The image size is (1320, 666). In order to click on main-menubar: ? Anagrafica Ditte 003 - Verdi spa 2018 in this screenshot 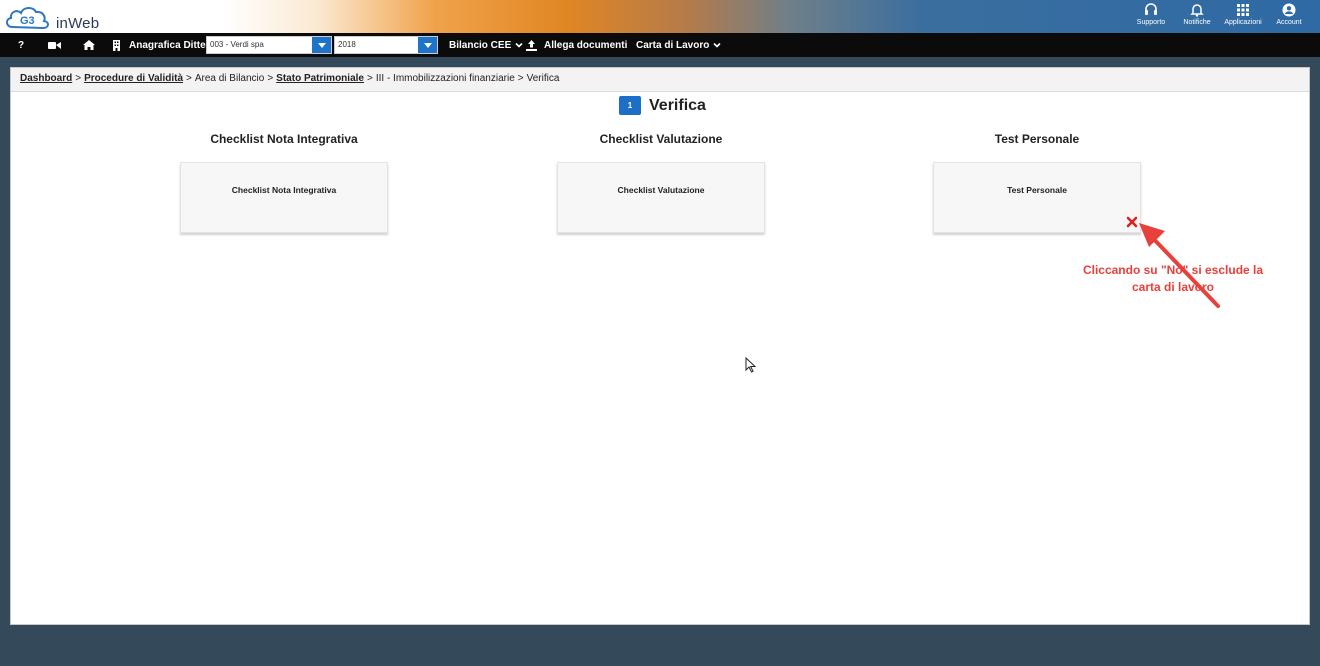, I will do `click(660, 45)`.